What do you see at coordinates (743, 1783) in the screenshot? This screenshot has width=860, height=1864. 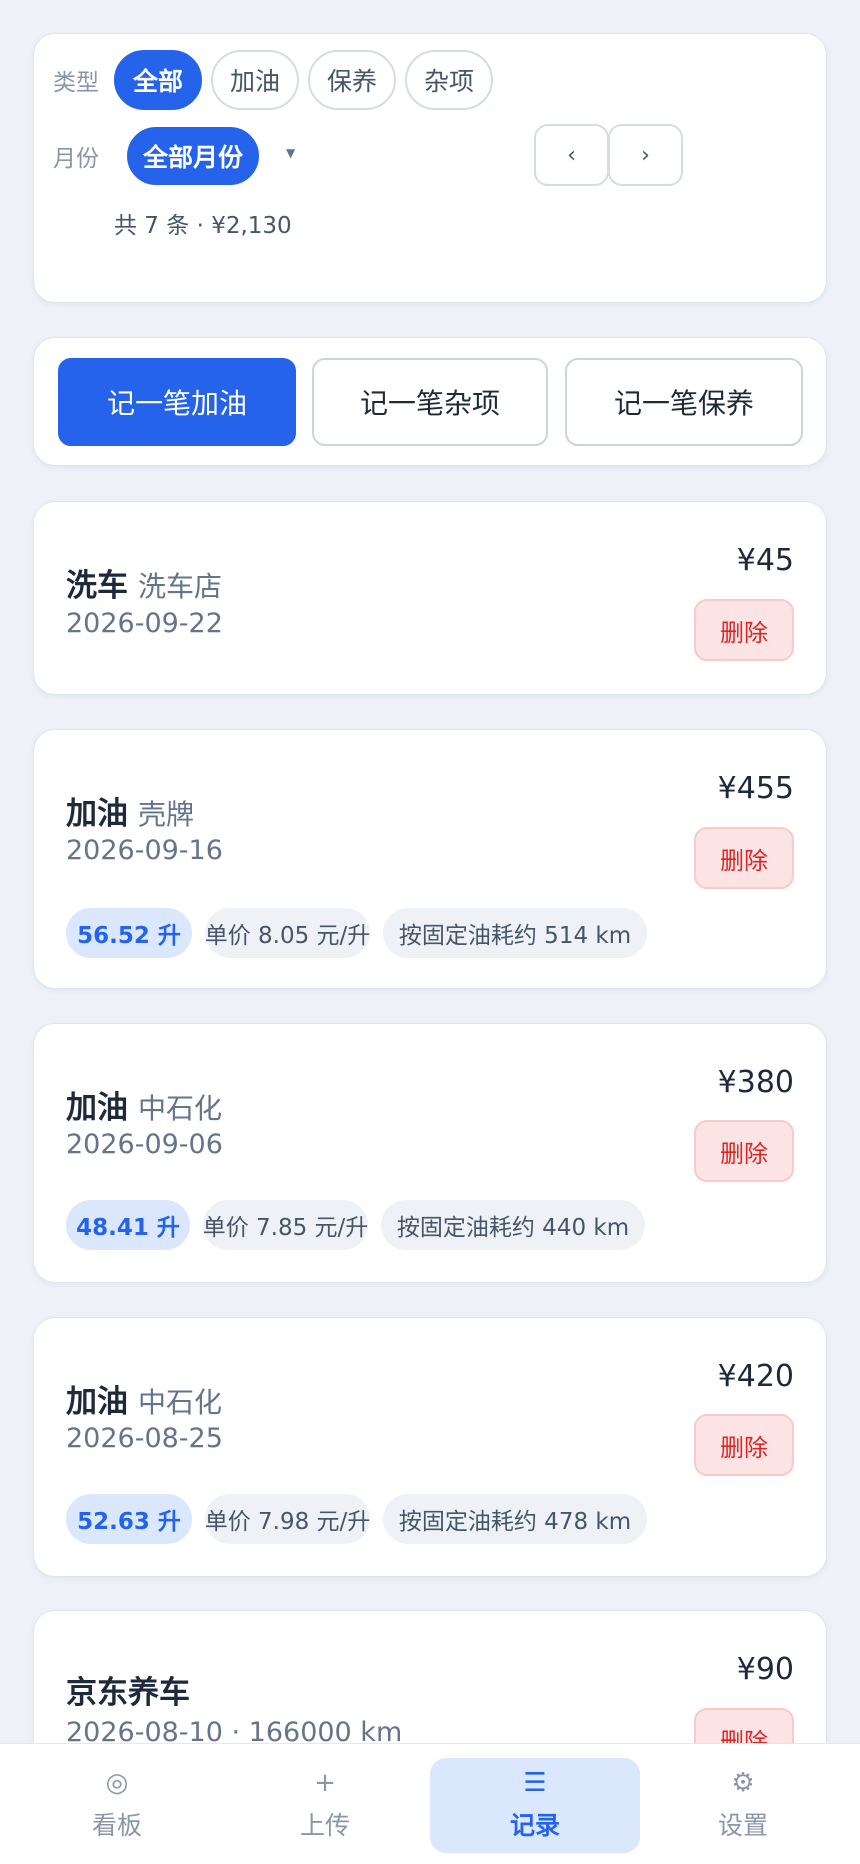 I see `gear-icon: ⚙` at bounding box center [743, 1783].